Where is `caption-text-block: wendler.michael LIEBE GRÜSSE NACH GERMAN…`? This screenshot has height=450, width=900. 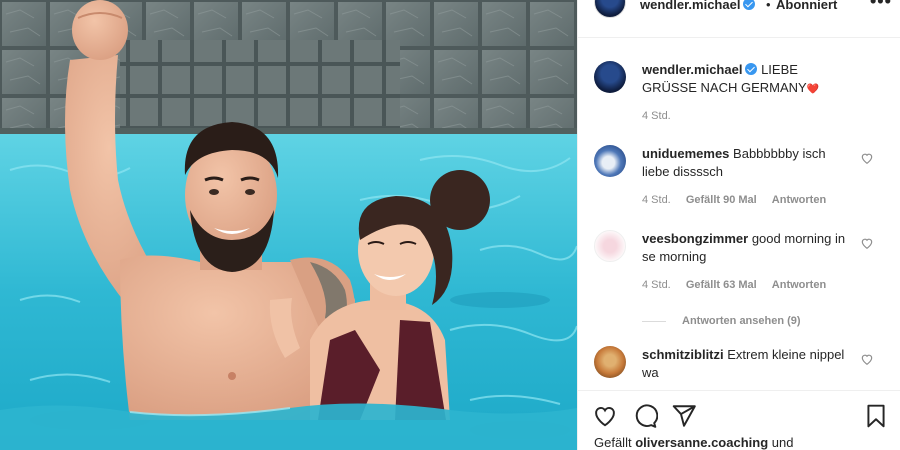
caption-text-block: wendler.michael LIEBE GRÜSSE NACH GERMAN… is located at coordinates (748, 80).